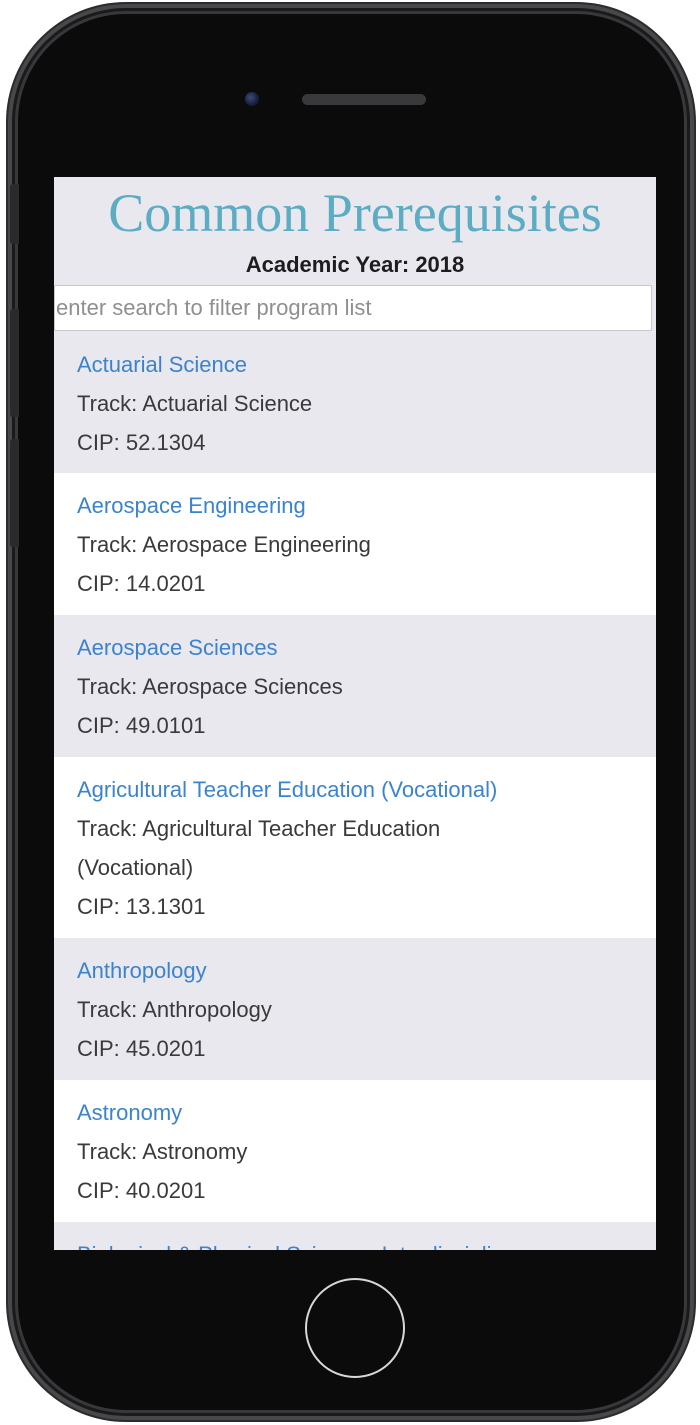  What do you see at coordinates (355, 264) in the screenshot?
I see `academic-year-label: Academic Year: 2018` at bounding box center [355, 264].